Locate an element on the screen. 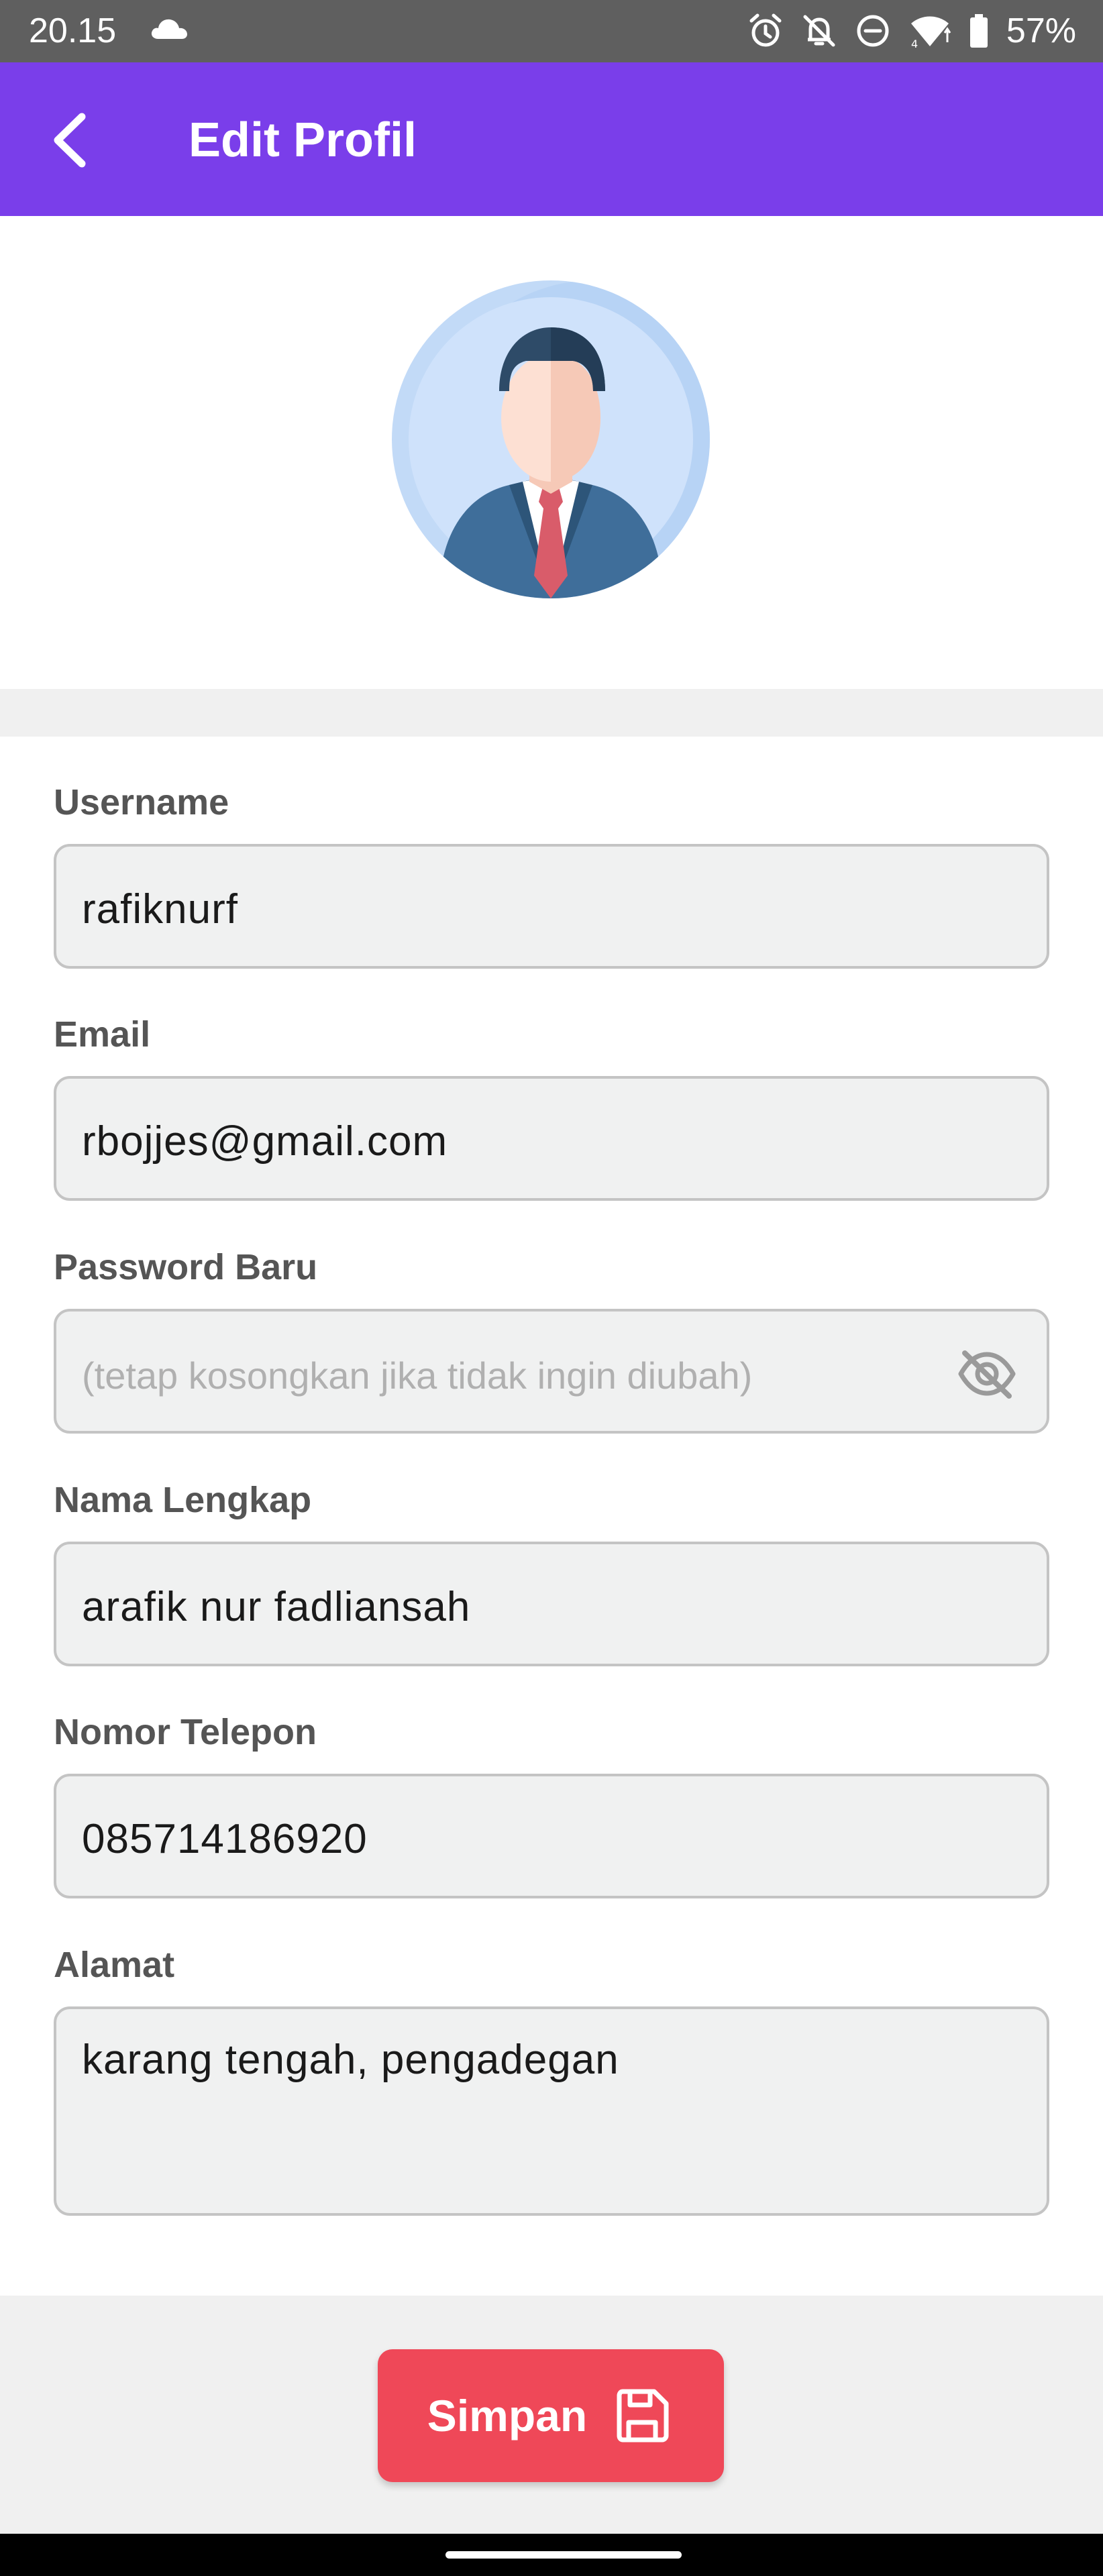 This screenshot has height=2576, width=1103. full-name-field: arafik nur fadliansah is located at coordinates (551, 1604).